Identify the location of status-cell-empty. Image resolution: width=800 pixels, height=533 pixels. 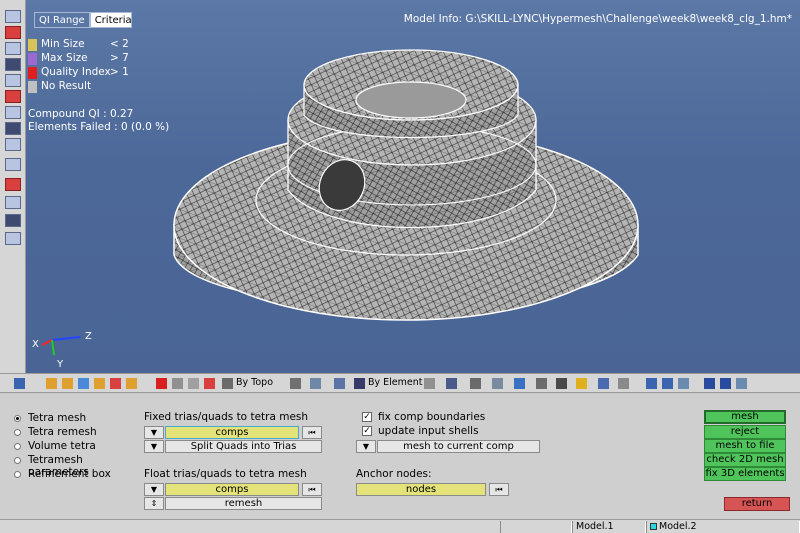
(536, 527).